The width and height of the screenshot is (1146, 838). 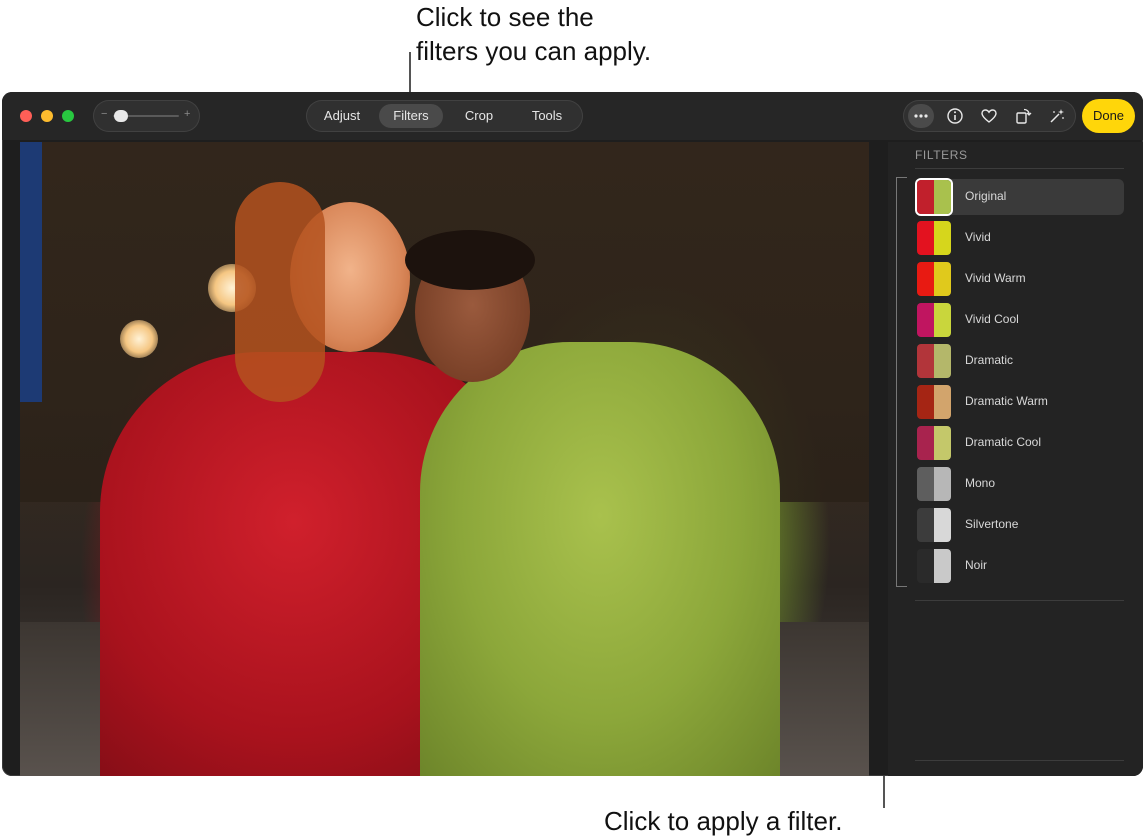 I want to click on filter-label: Noir, so click(x=976, y=565).